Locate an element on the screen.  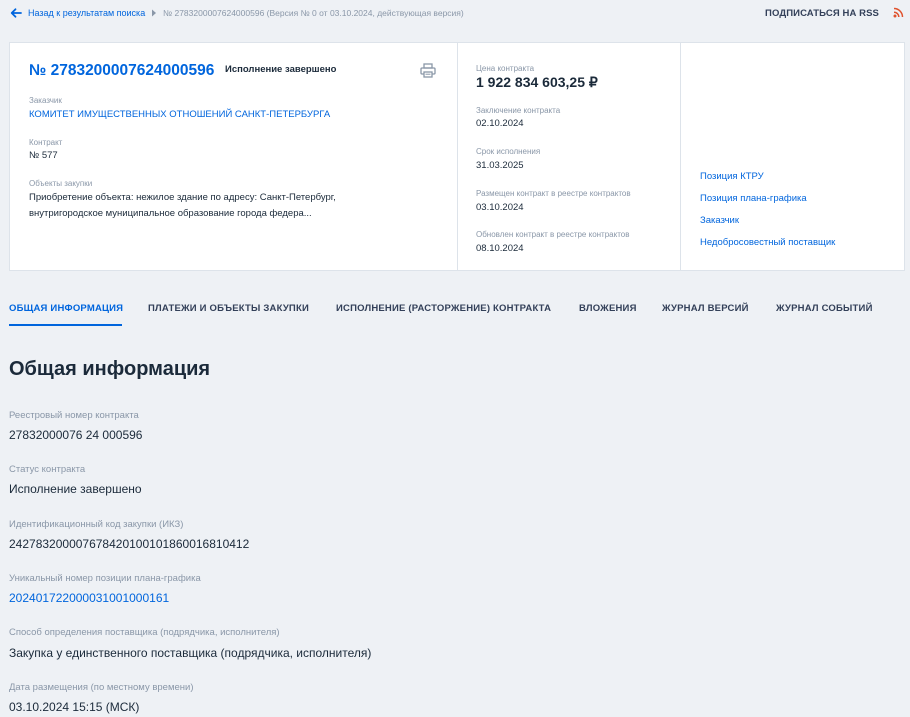
publish-date-value: 03.10.2024 15:15 (МСК) is located at coordinates (74, 707).